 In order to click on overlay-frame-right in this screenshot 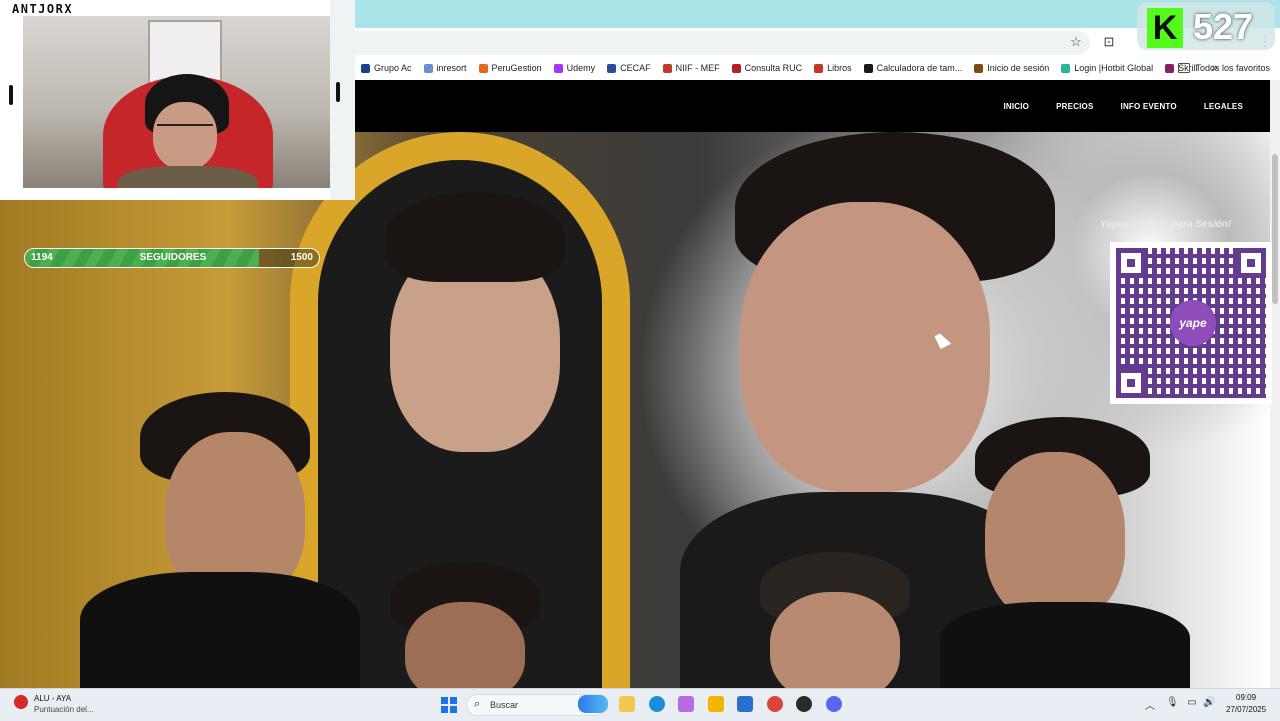, I will do `click(342, 100)`.